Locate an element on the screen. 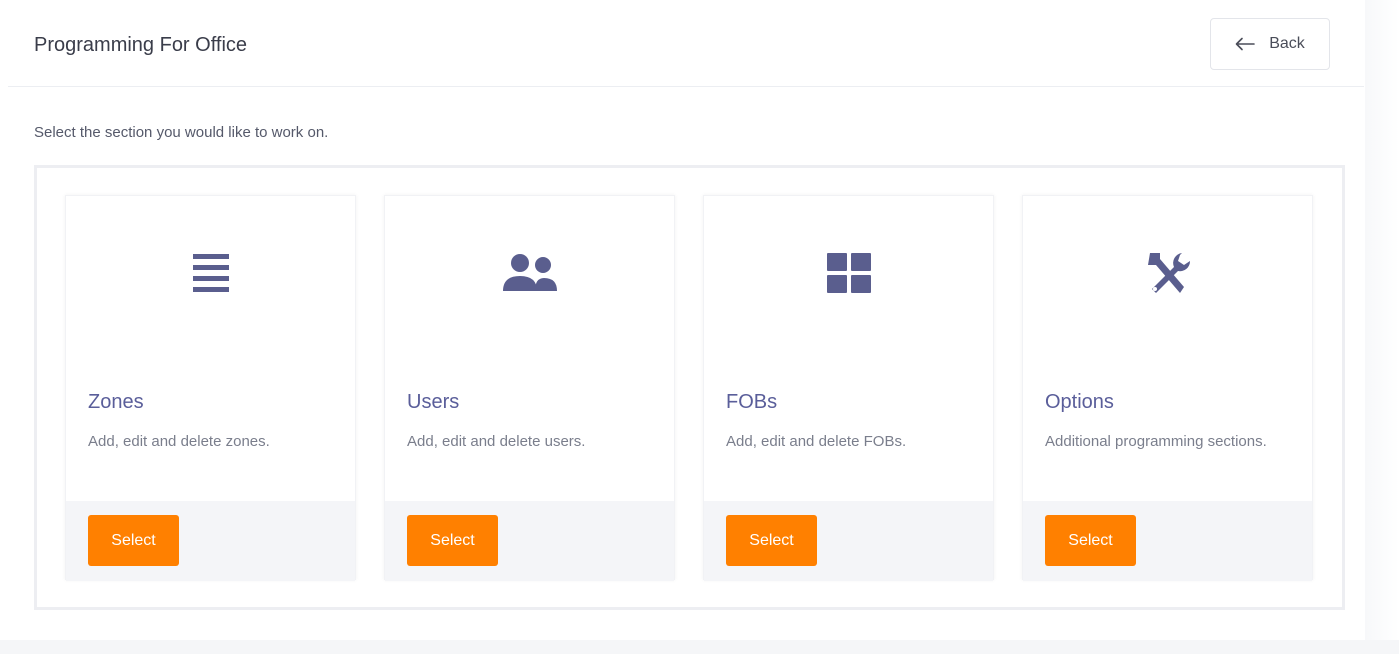  list-icon is located at coordinates (210, 273).